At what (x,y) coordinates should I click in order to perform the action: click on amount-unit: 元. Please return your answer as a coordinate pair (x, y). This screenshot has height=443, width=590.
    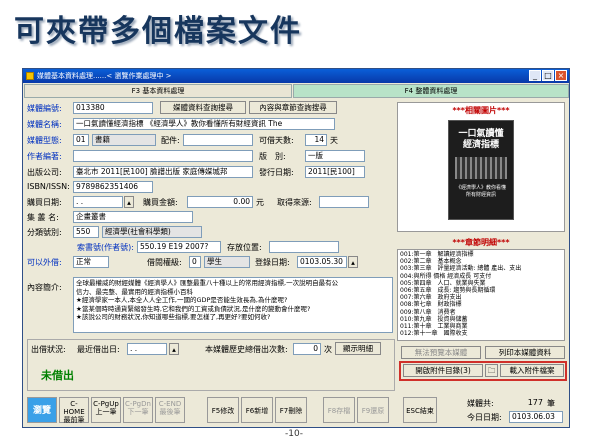
    Looking at the image, I should click on (260, 202).